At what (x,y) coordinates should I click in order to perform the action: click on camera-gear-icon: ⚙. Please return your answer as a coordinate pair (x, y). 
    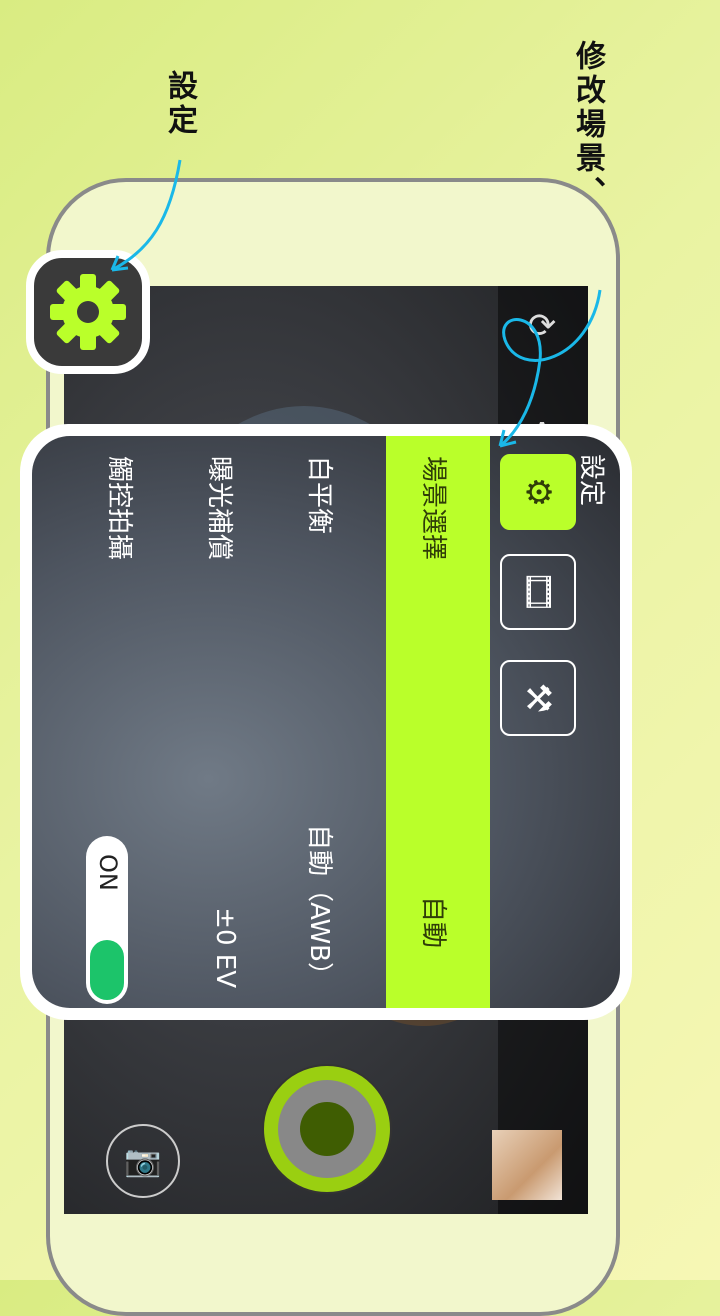
    Looking at the image, I should click on (538, 492).